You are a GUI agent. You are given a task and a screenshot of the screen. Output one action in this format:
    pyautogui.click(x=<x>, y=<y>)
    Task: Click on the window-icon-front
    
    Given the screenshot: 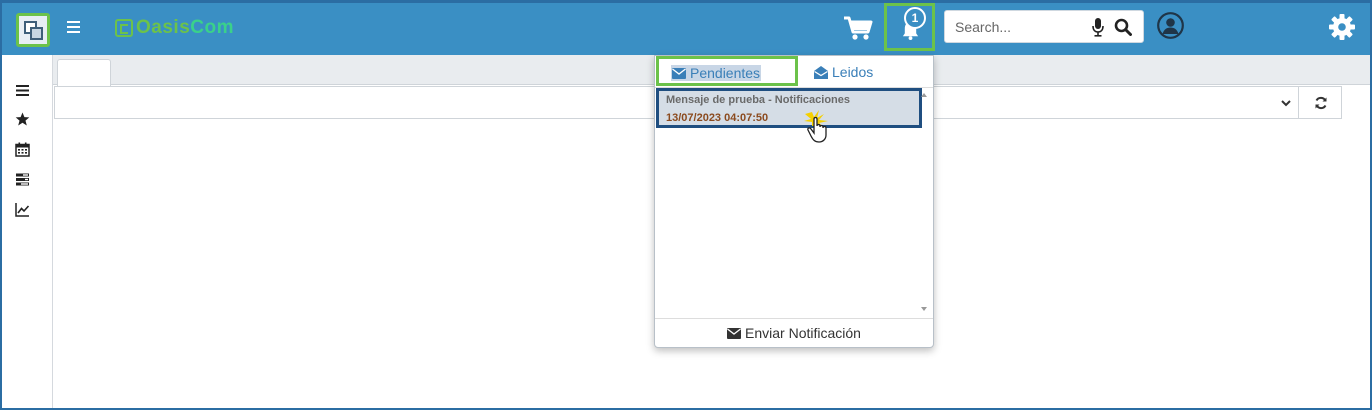 What is the action you would take?
    pyautogui.click(x=36, y=33)
    